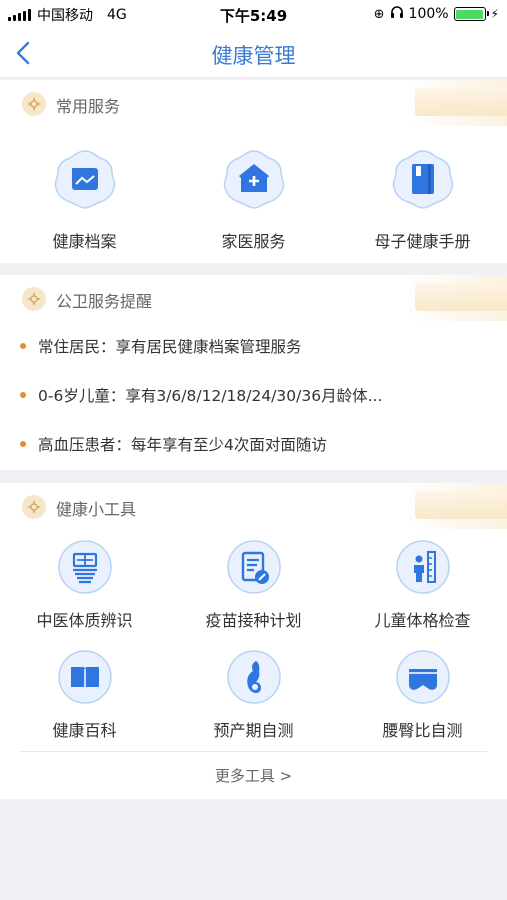 The image size is (507, 900). What do you see at coordinates (253, 179) in the screenshot?
I see `home-plus-icon` at bounding box center [253, 179].